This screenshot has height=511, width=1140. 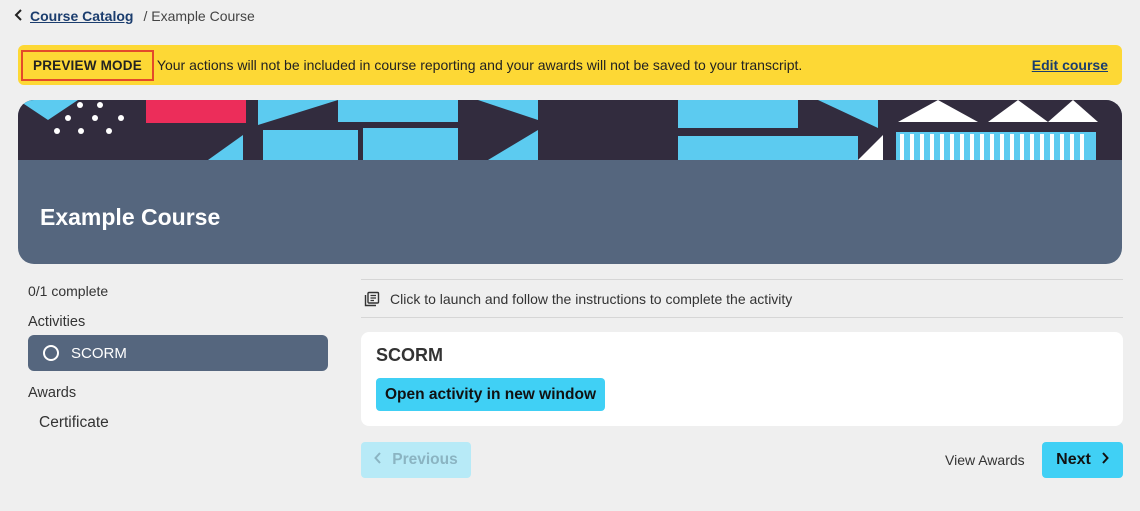 I want to click on sidebar-item-scorm: SCORM, so click(x=178, y=353).